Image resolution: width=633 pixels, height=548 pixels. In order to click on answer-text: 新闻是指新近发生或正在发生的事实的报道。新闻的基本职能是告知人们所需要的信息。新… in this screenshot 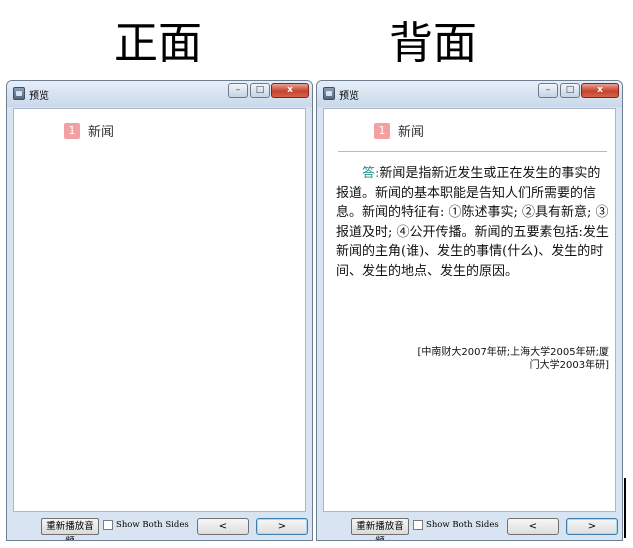, I will do `click(472, 222)`.